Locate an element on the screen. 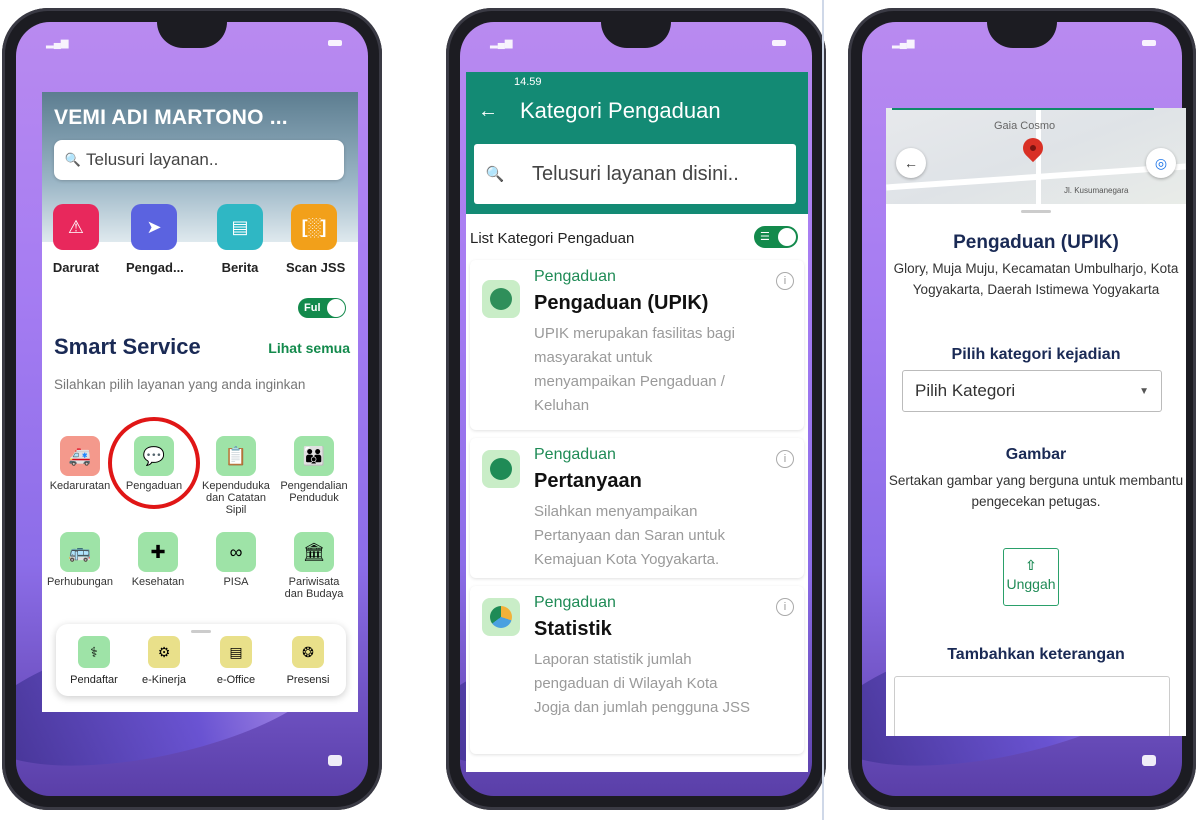  service-perhubungan: 🚌 Perhubungan is located at coordinates (80, 560).